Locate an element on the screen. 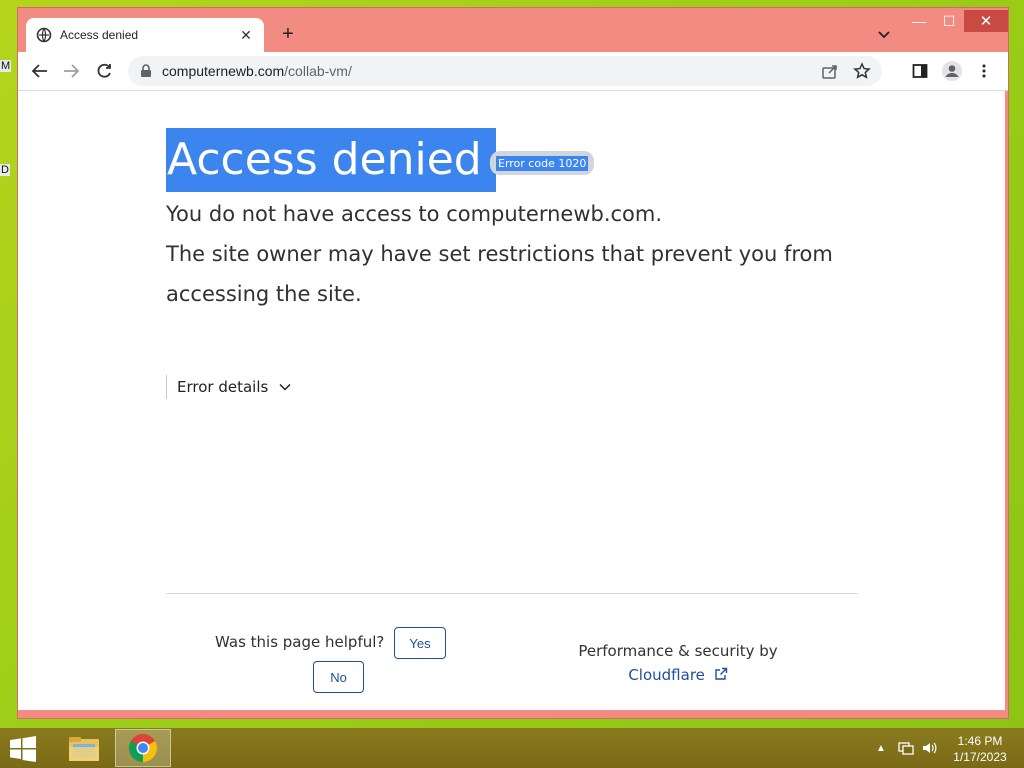 The width and height of the screenshot is (1024, 768). external-link-icon is located at coordinates (720, 673).